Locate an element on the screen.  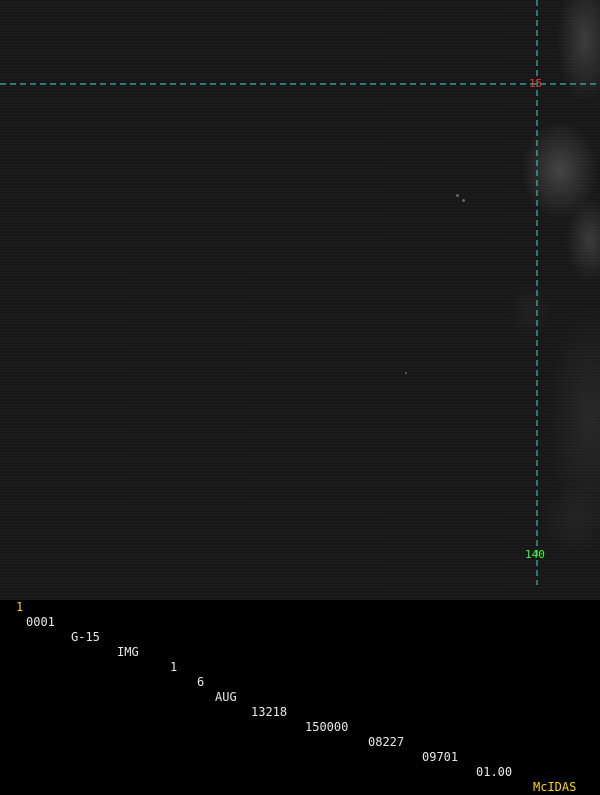
element-coord: 09701 is located at coordinates (440, 757).